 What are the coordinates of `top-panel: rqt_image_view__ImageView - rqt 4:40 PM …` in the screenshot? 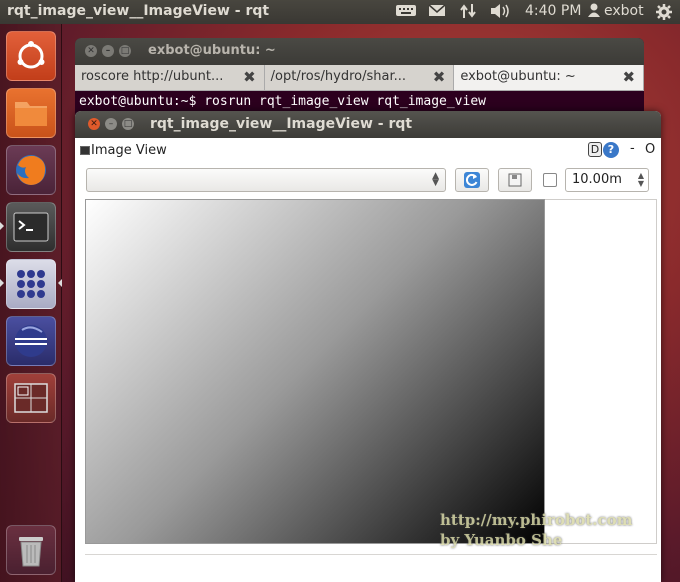 It's located at (340, 12).